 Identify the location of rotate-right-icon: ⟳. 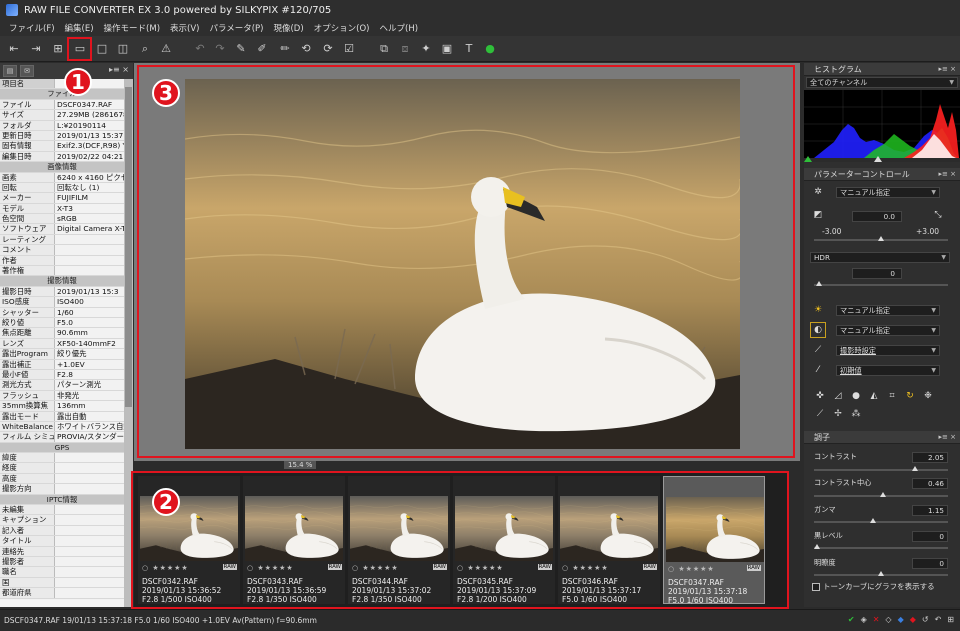
(328, 49).